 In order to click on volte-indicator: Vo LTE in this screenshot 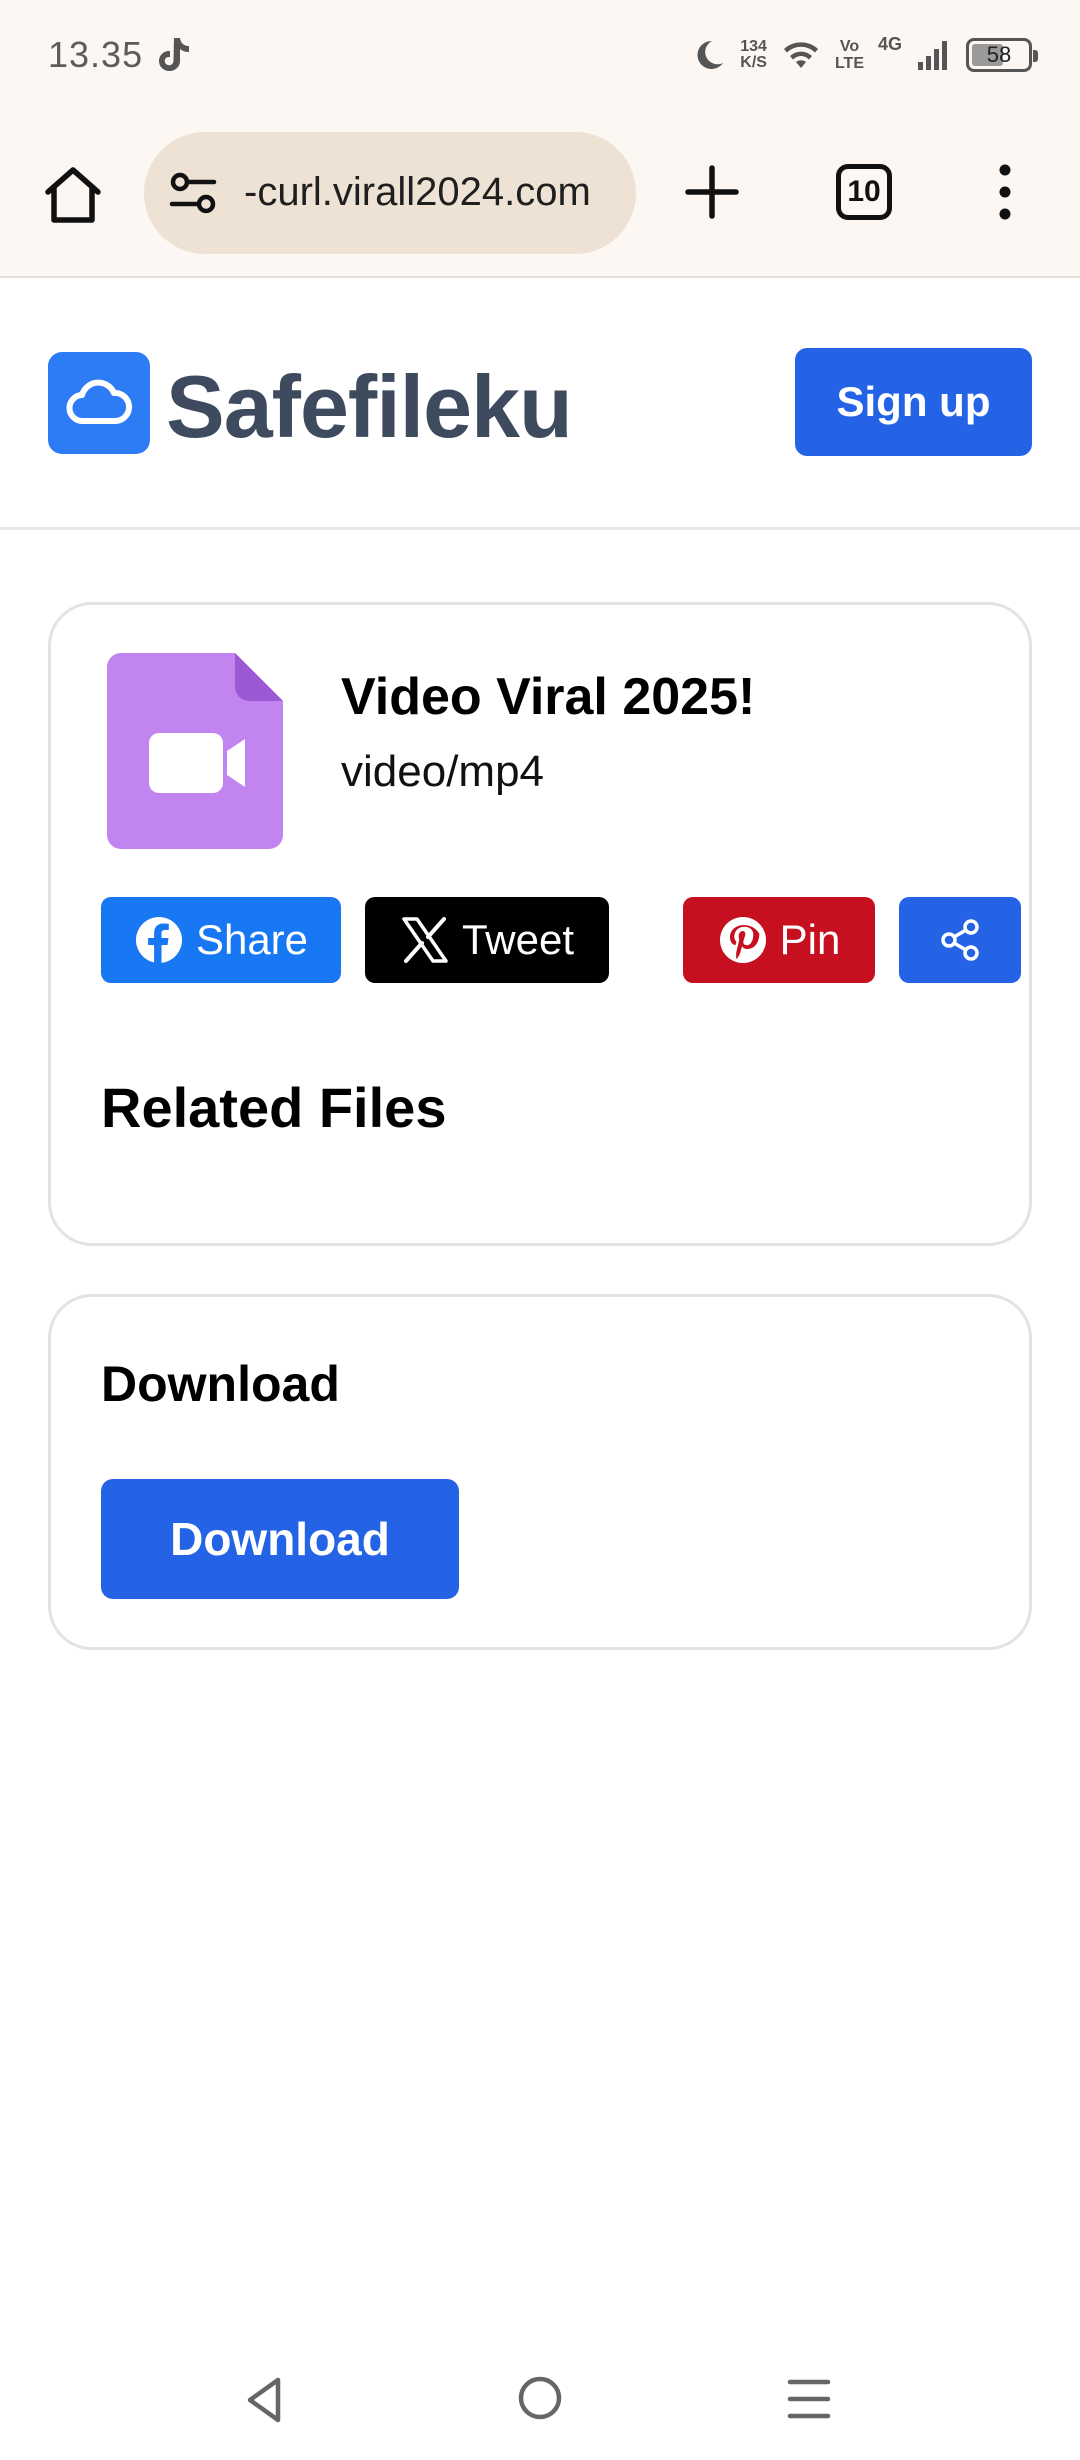, I will do `click(849, 55)`.